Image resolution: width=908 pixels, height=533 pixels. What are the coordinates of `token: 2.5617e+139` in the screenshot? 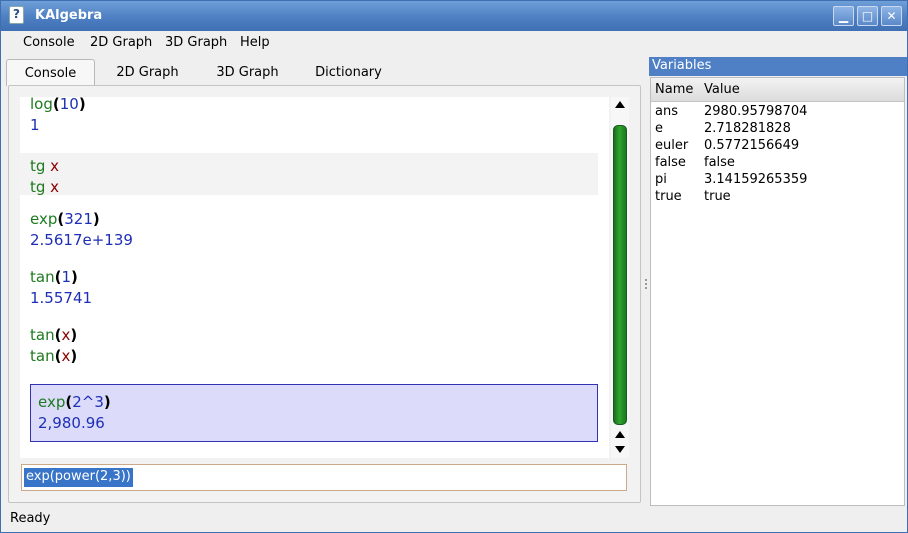 It's located at (81, 240).